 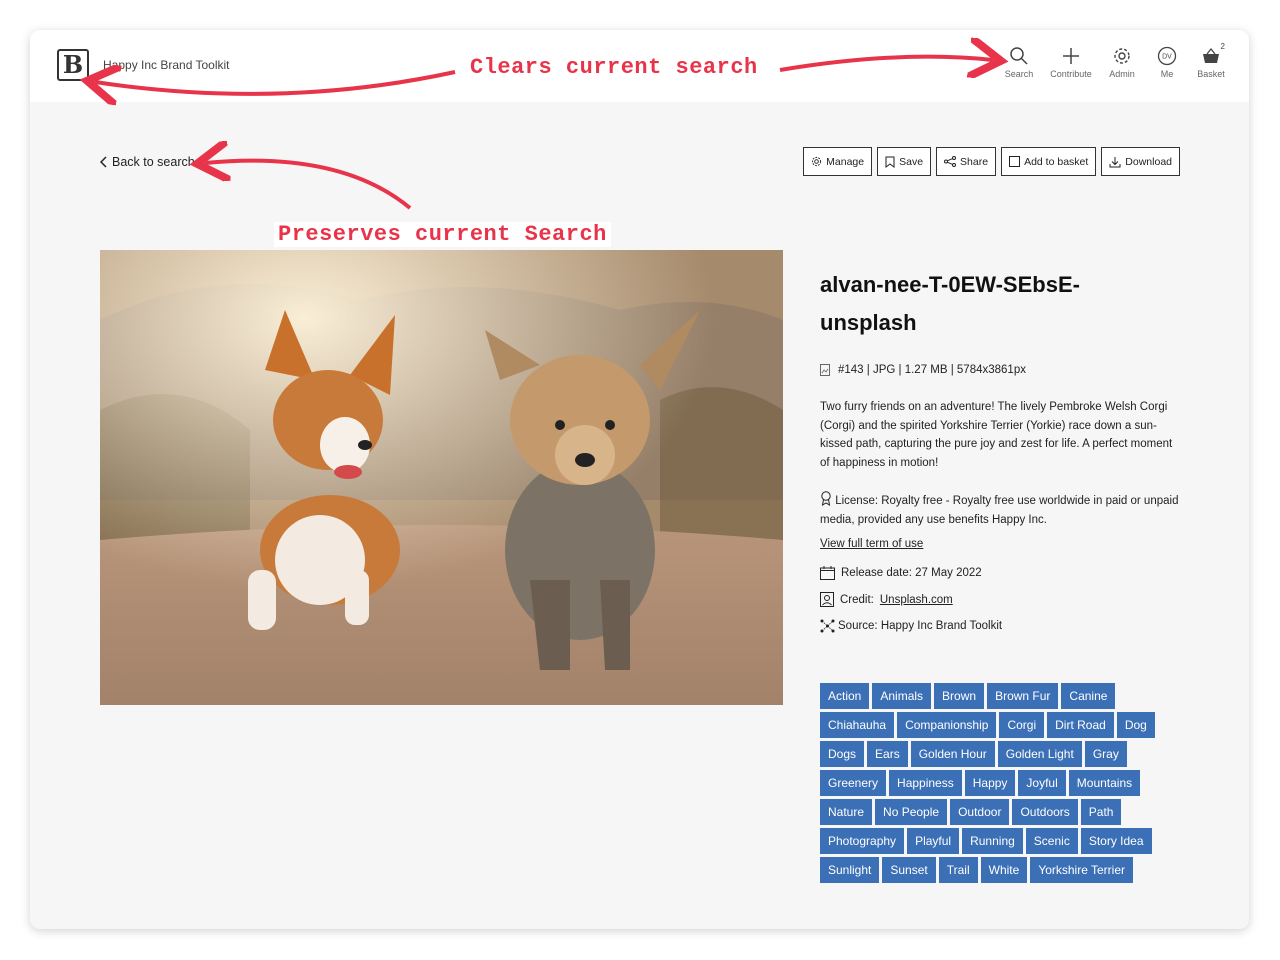 I want to click on chevron-left-icon, so click(x=103, y=162).